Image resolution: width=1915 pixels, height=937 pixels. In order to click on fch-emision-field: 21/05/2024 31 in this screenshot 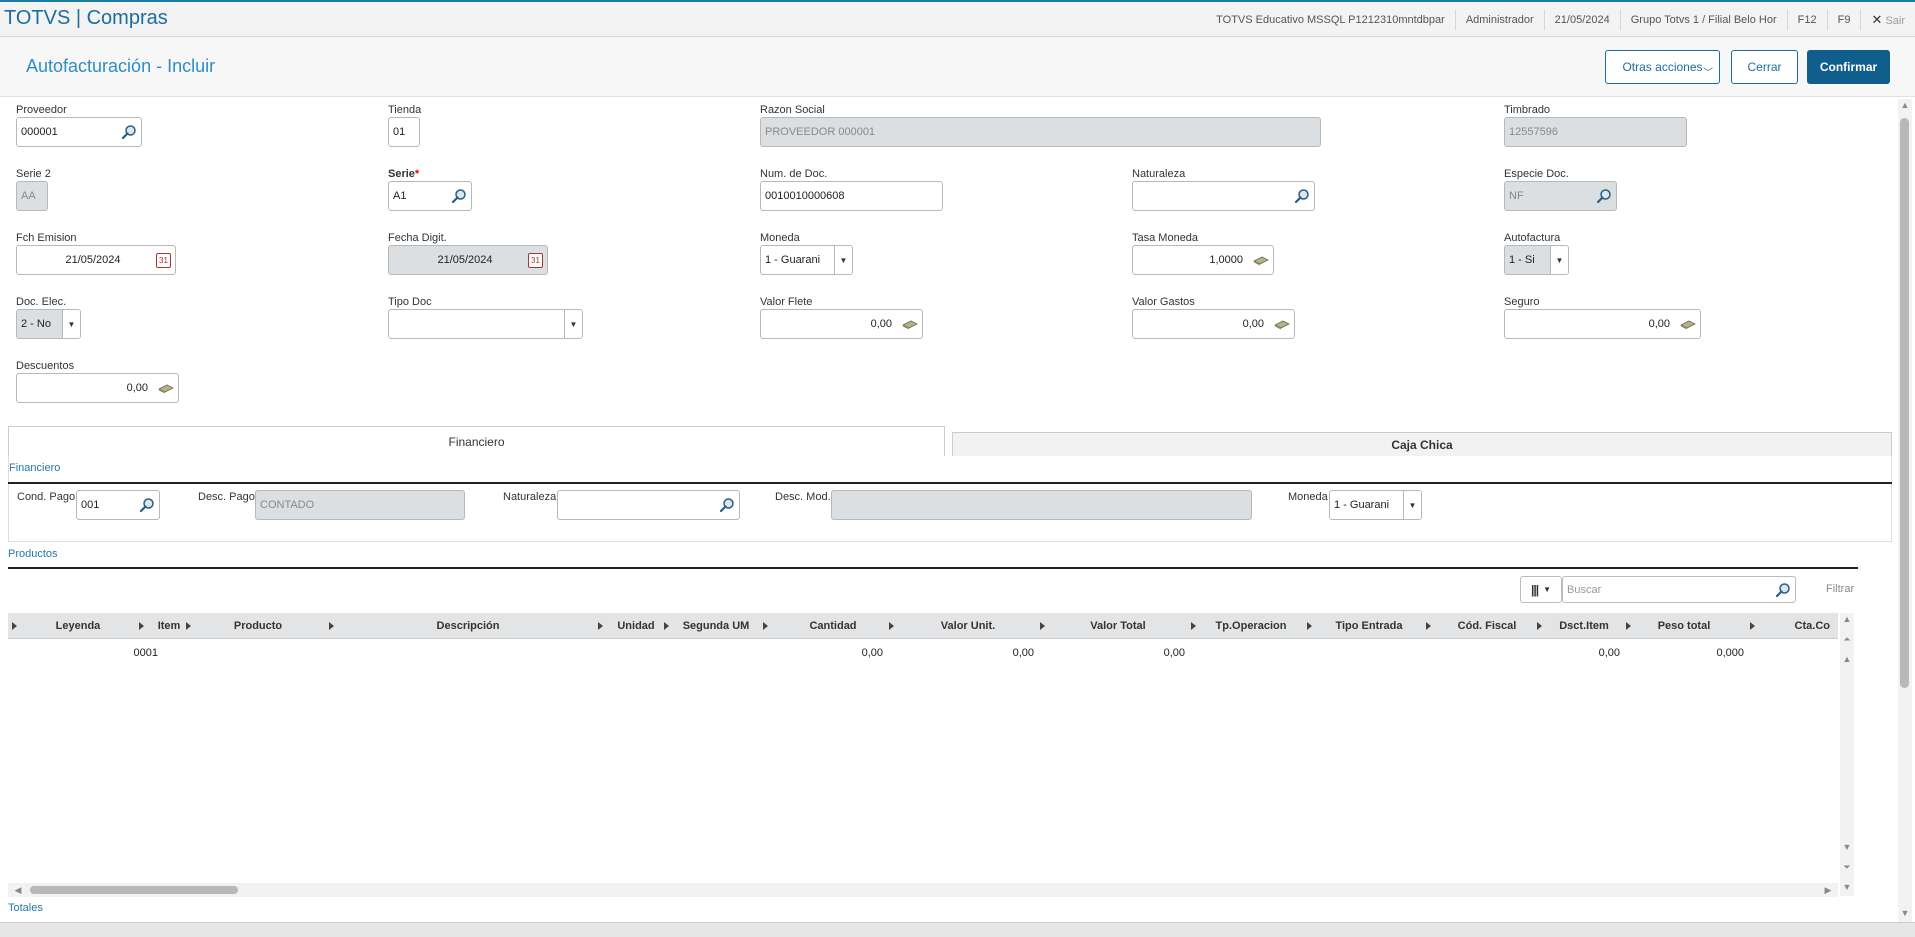, I will do `click(96, 260)`.